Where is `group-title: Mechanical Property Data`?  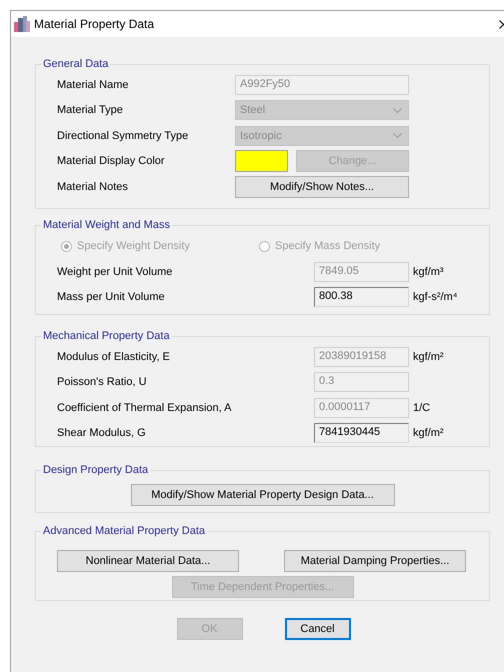 group-title: Mechanical Property Data is located at coordinates (106, 336).